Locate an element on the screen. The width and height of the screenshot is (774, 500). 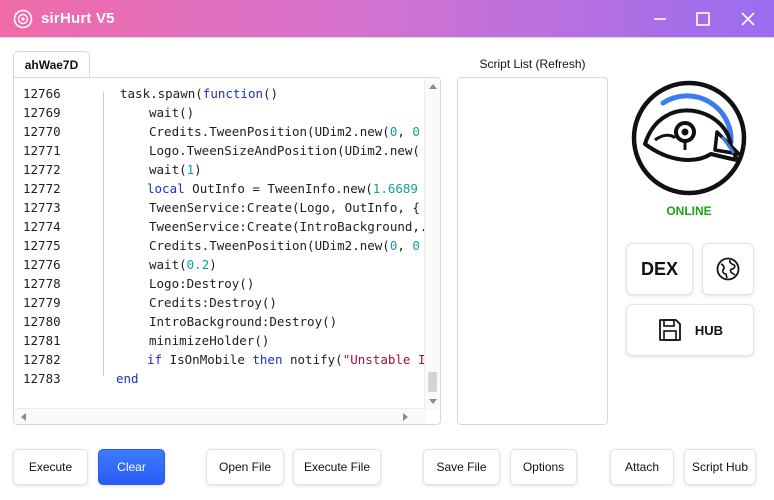
code-text: task.spawn(function() is located at coordinates (199, 93).